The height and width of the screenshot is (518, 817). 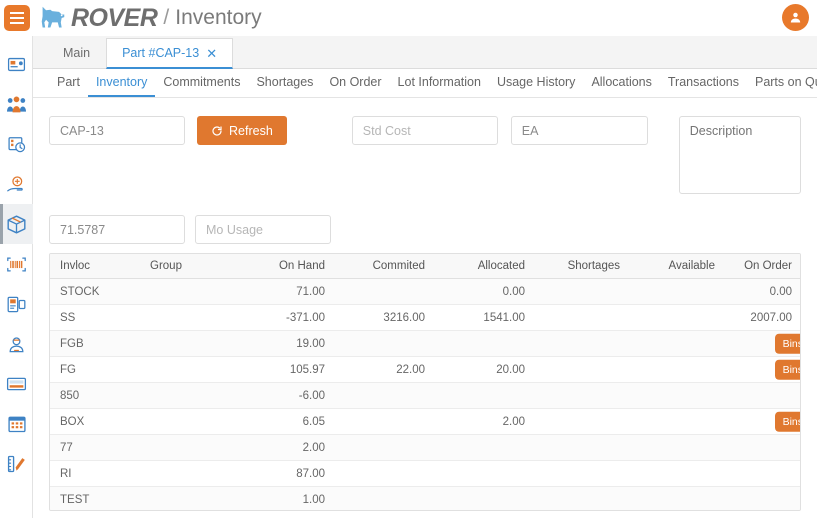 I want to click on subtab-inventory: Inventory, so click(x=121, y=86).